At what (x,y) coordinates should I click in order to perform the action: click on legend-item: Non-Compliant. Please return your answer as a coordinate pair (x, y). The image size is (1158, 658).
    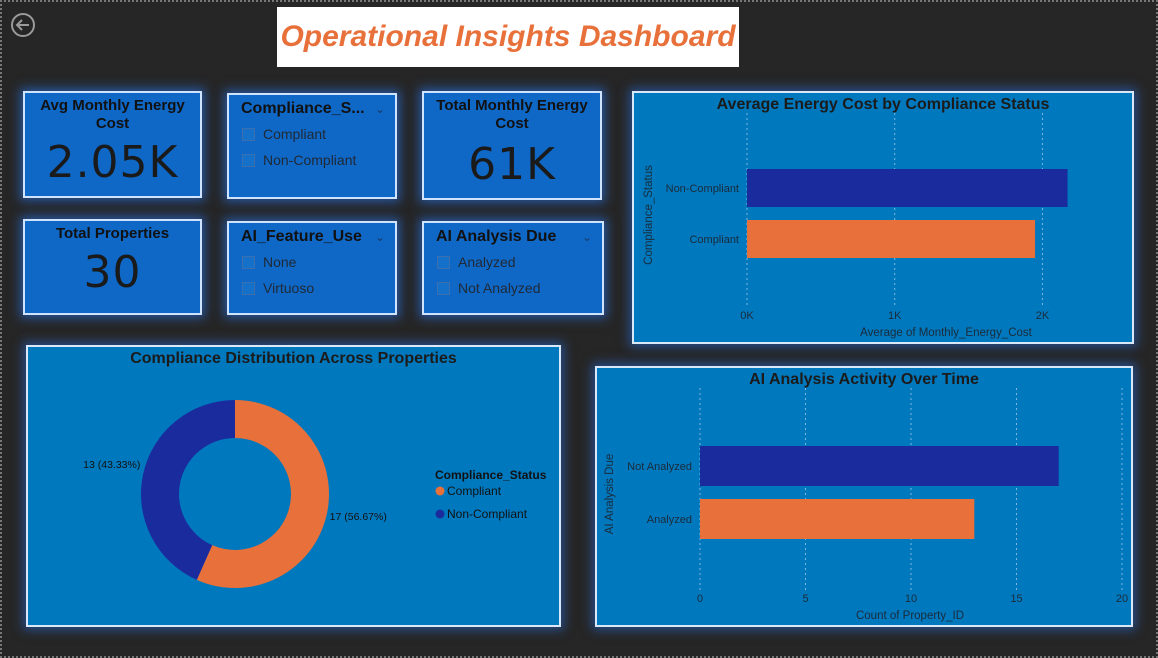
    Looking at the image, I should click on (487, 514).